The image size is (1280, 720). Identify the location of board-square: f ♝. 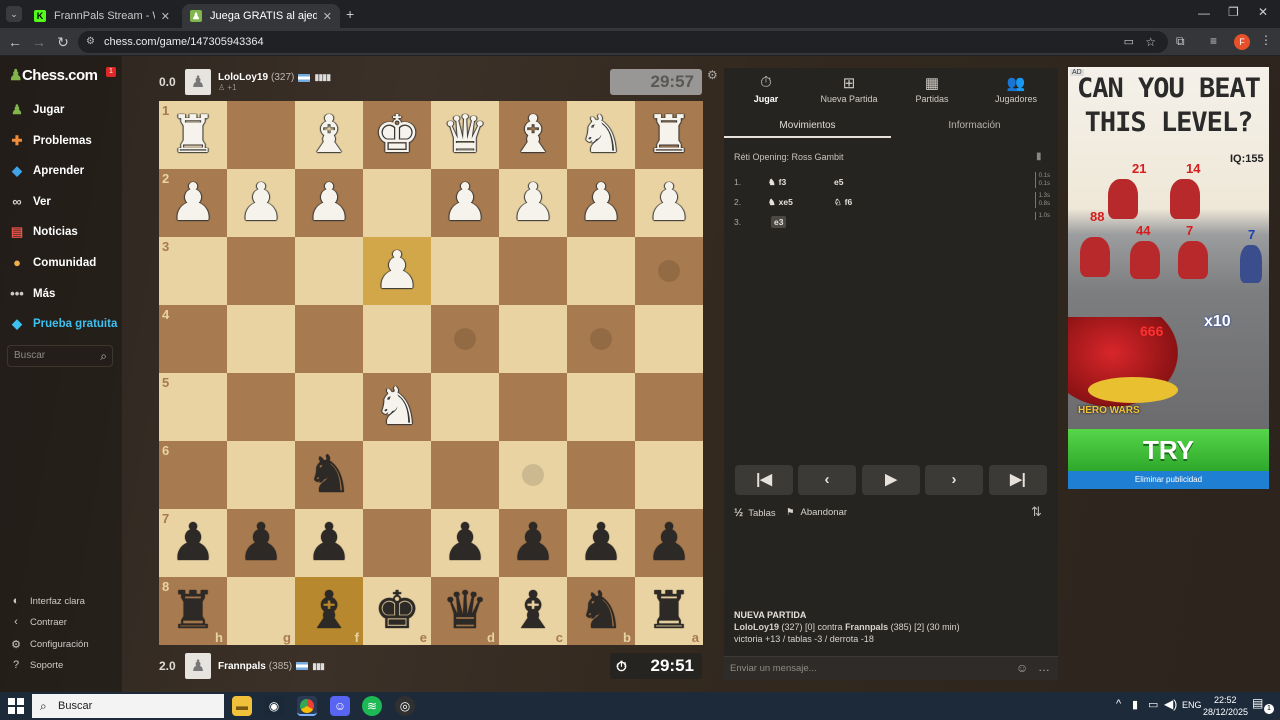
(329, 611).